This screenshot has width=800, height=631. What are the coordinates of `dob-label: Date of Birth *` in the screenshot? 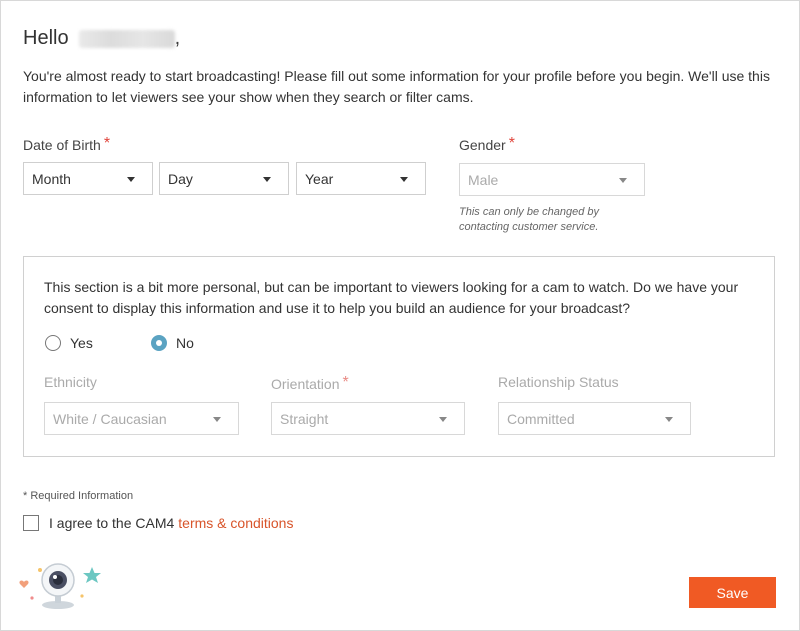 It's located at (67, 144).